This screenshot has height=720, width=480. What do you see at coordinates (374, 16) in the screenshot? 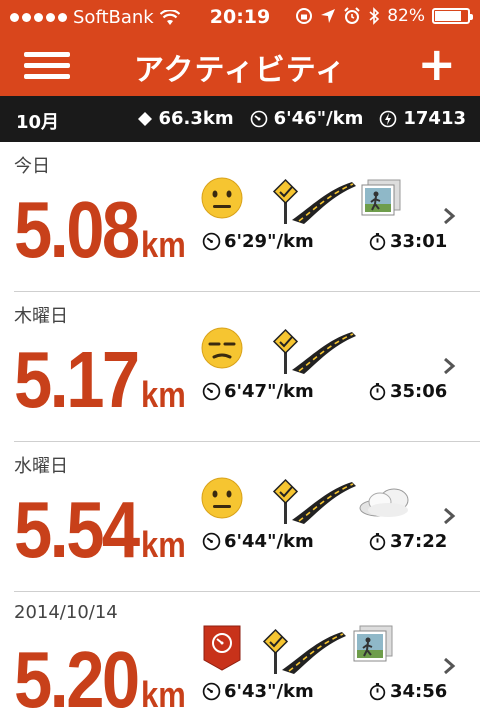
I see `bluetooth-icon` at bounding box center [374, 16].